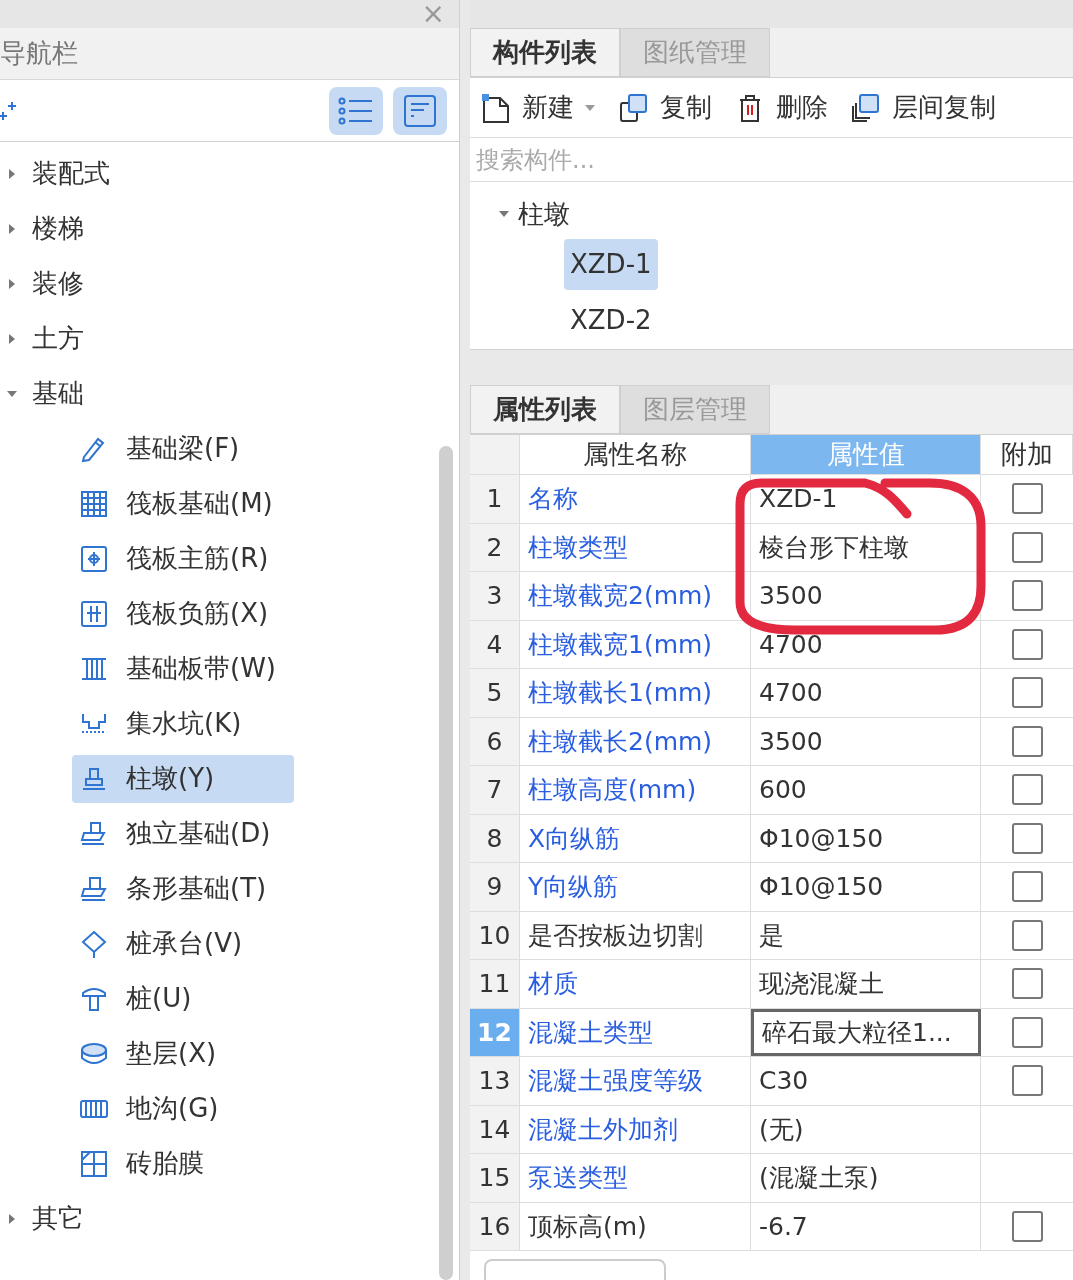 The image size is (1073, 1280). Describe the element at coordinates (183, 1053) in the screenshot. I see `tree-item: 垫层(X)` at that location.